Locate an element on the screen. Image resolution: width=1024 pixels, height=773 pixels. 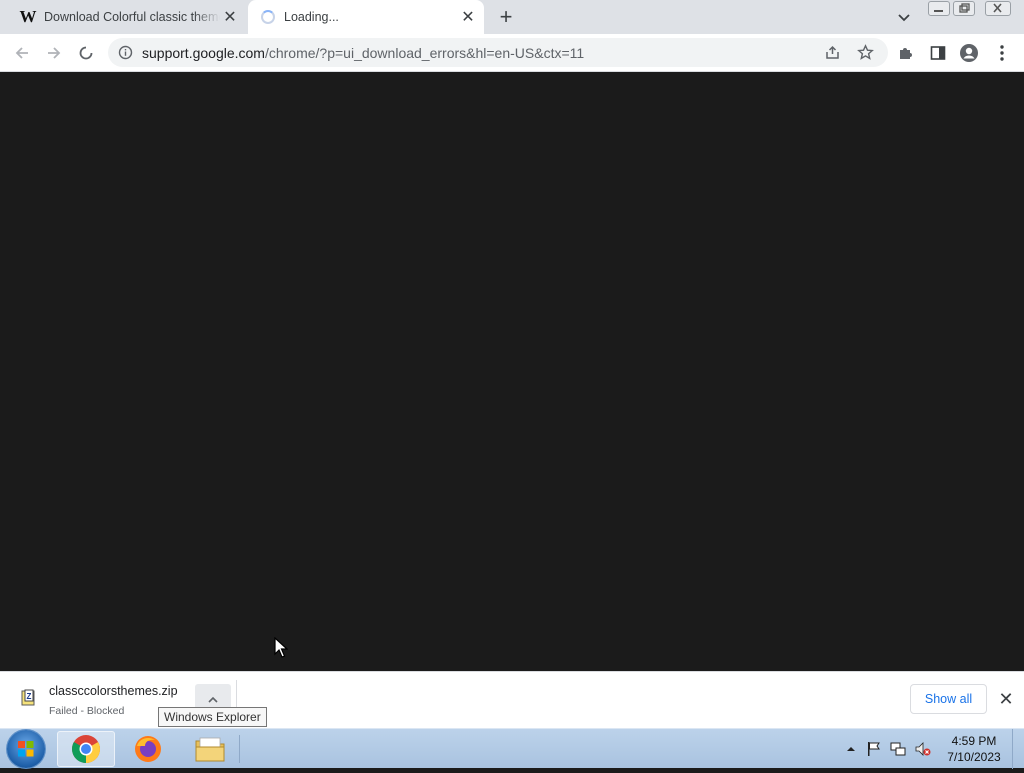
windows-logo-icon is located at coordinates (26, 749).